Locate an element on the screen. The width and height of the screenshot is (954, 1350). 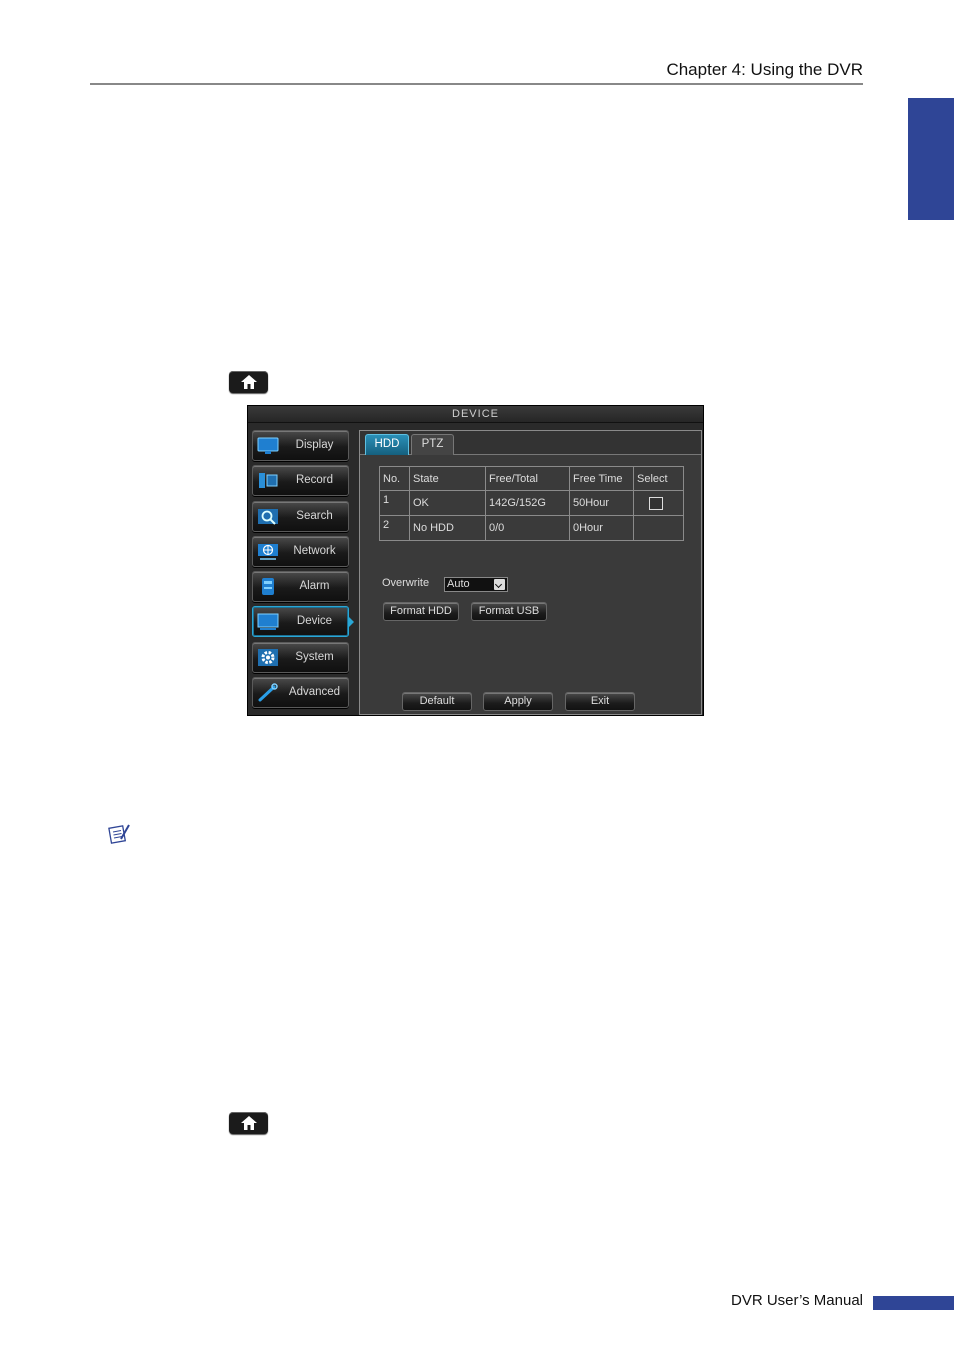
sidebar-item-label: Device is located at coordinates (314, 621).